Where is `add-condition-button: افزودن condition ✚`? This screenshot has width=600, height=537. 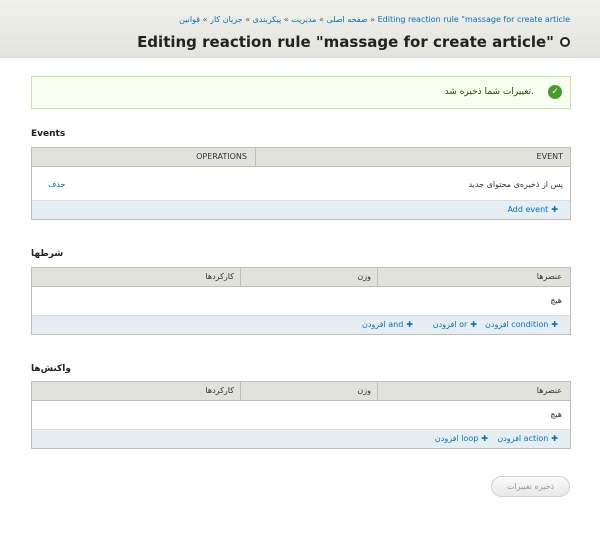 add-condition-button: افزودن condition ✚ is located at coordinates (521, 324).